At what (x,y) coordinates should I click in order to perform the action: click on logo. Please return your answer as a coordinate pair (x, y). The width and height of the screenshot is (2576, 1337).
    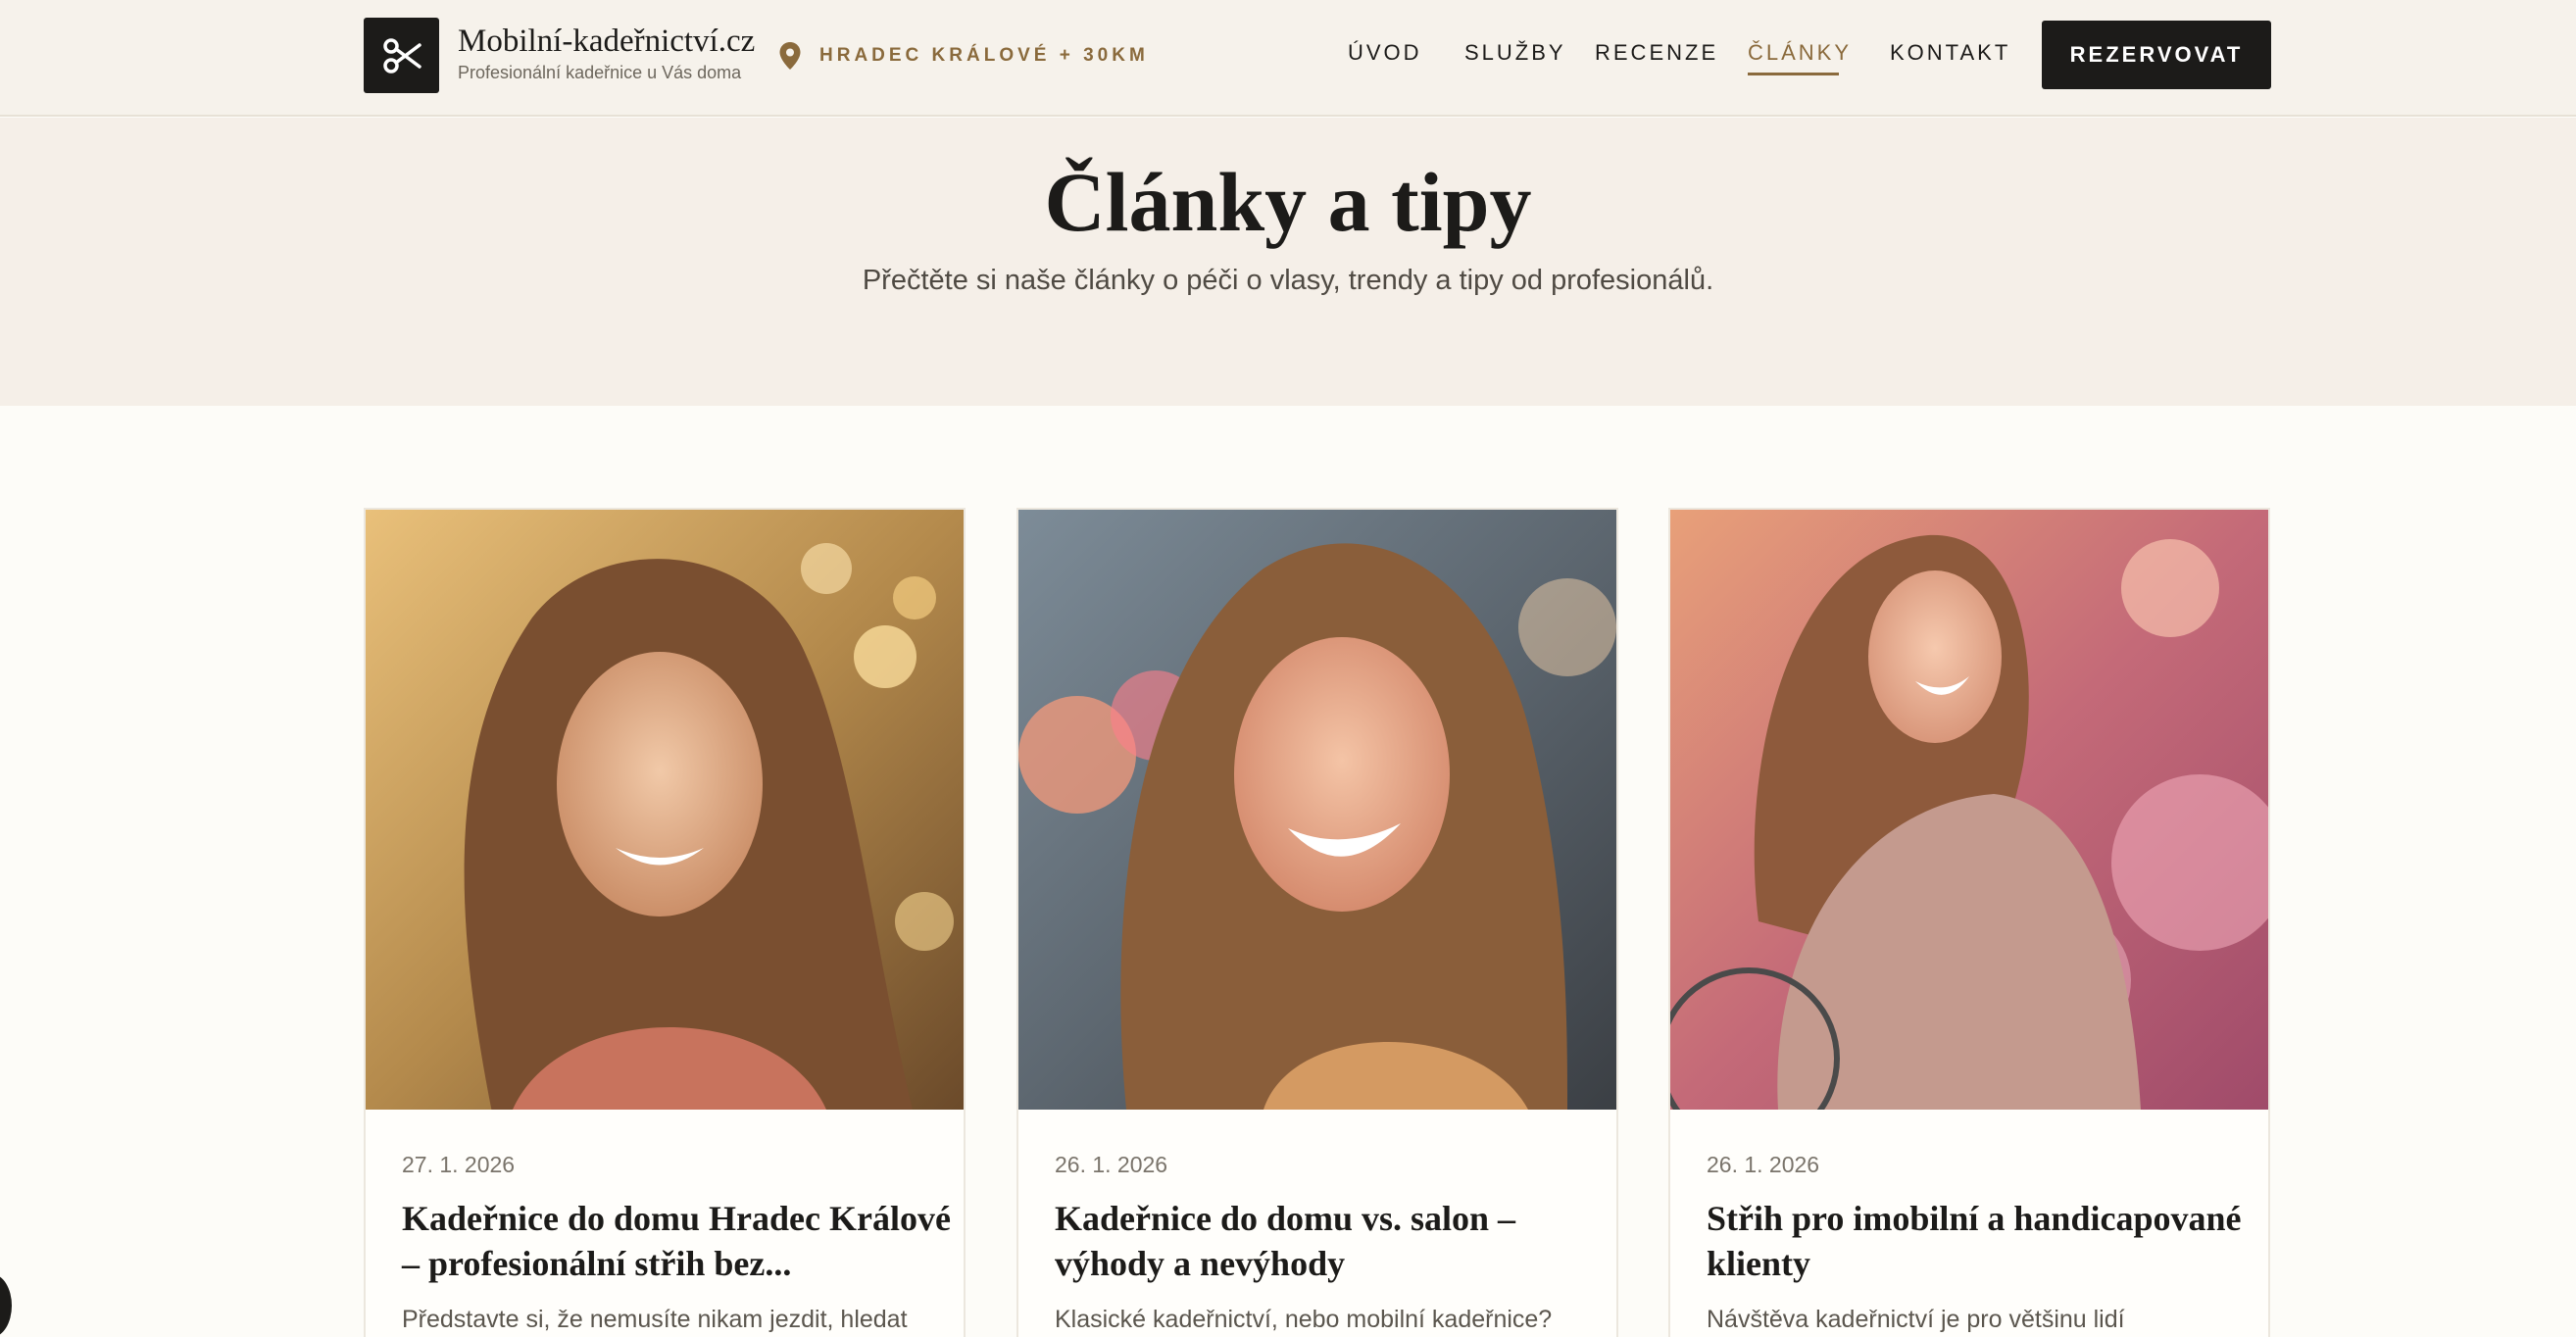
    Looking at the image, I should click on (401, 55).